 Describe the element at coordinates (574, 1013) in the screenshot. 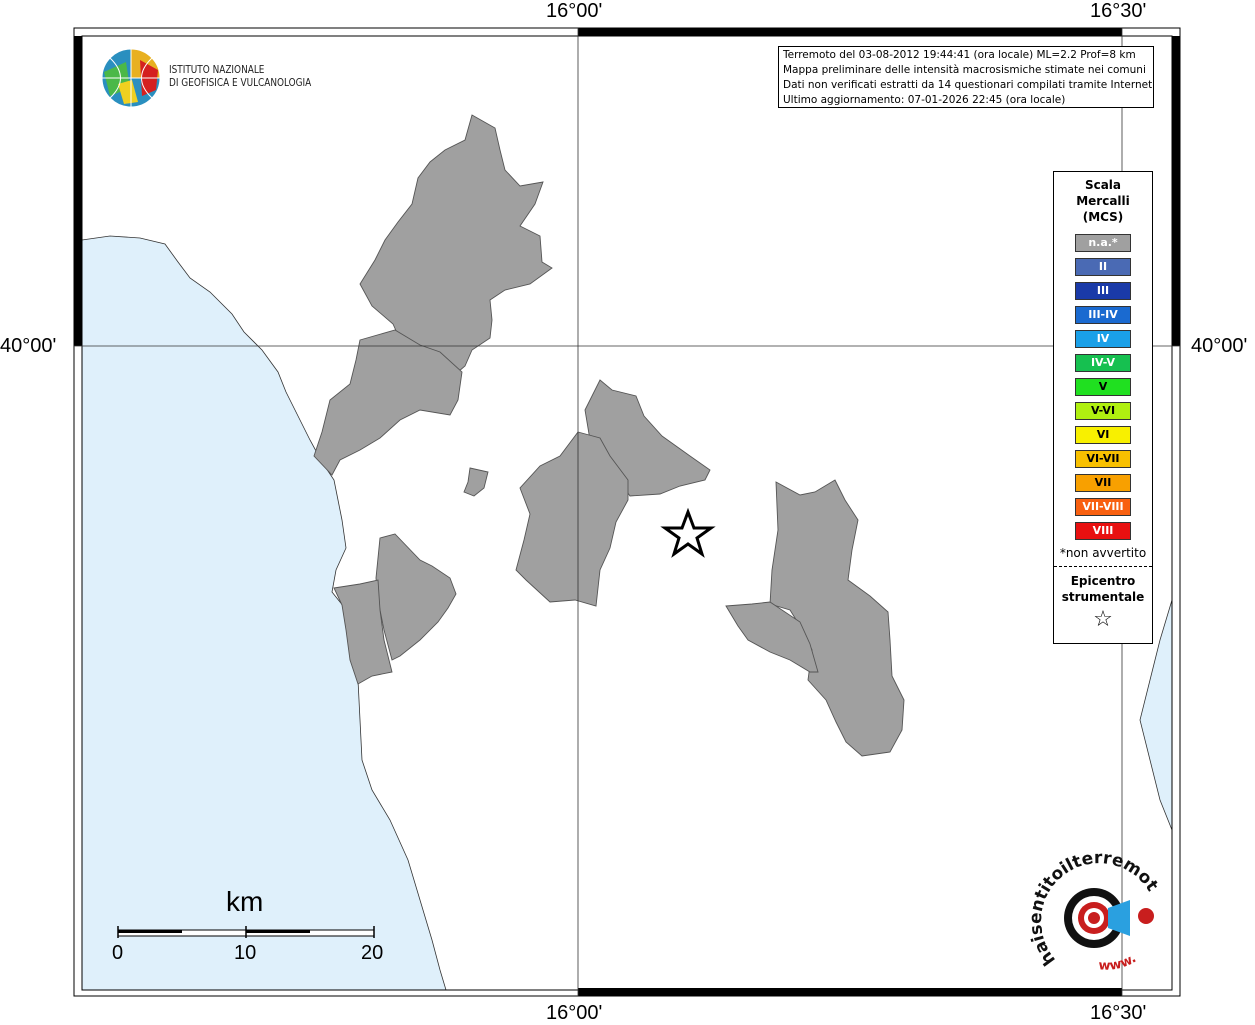

I see `lon-label-bottom-16-00: 16°00'` at that location.